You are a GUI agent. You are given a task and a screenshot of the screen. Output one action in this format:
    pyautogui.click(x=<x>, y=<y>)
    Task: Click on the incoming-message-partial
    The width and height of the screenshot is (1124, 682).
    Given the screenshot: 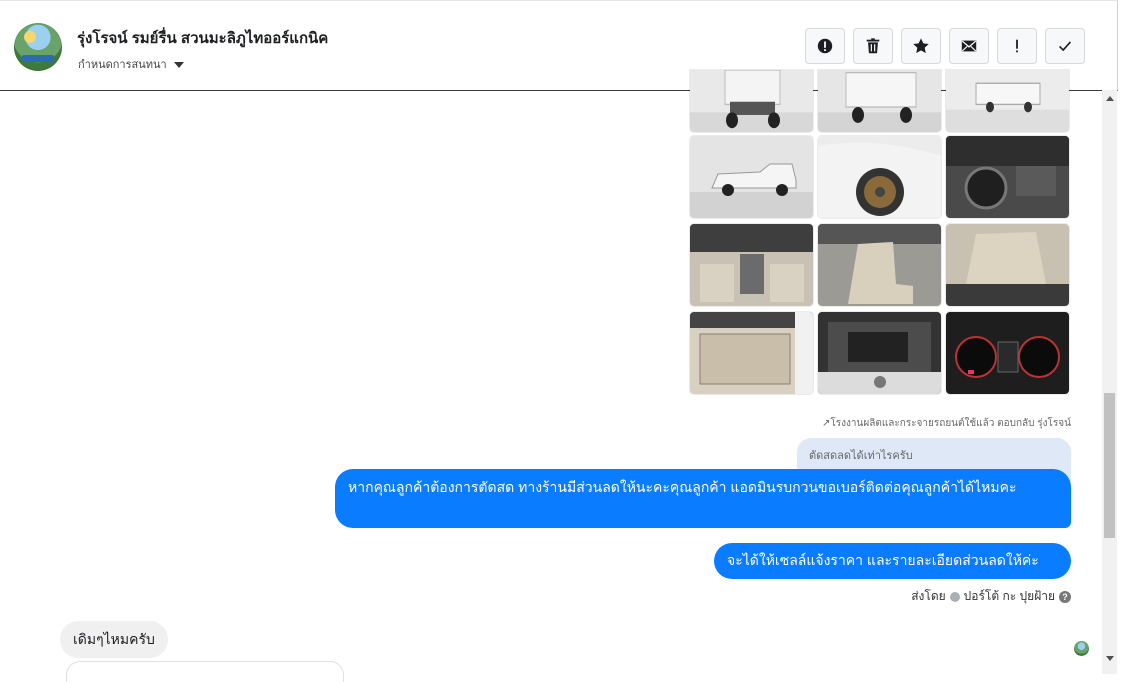 What is the action you would take?
    pyautogui.click(x=205, y=671)
    